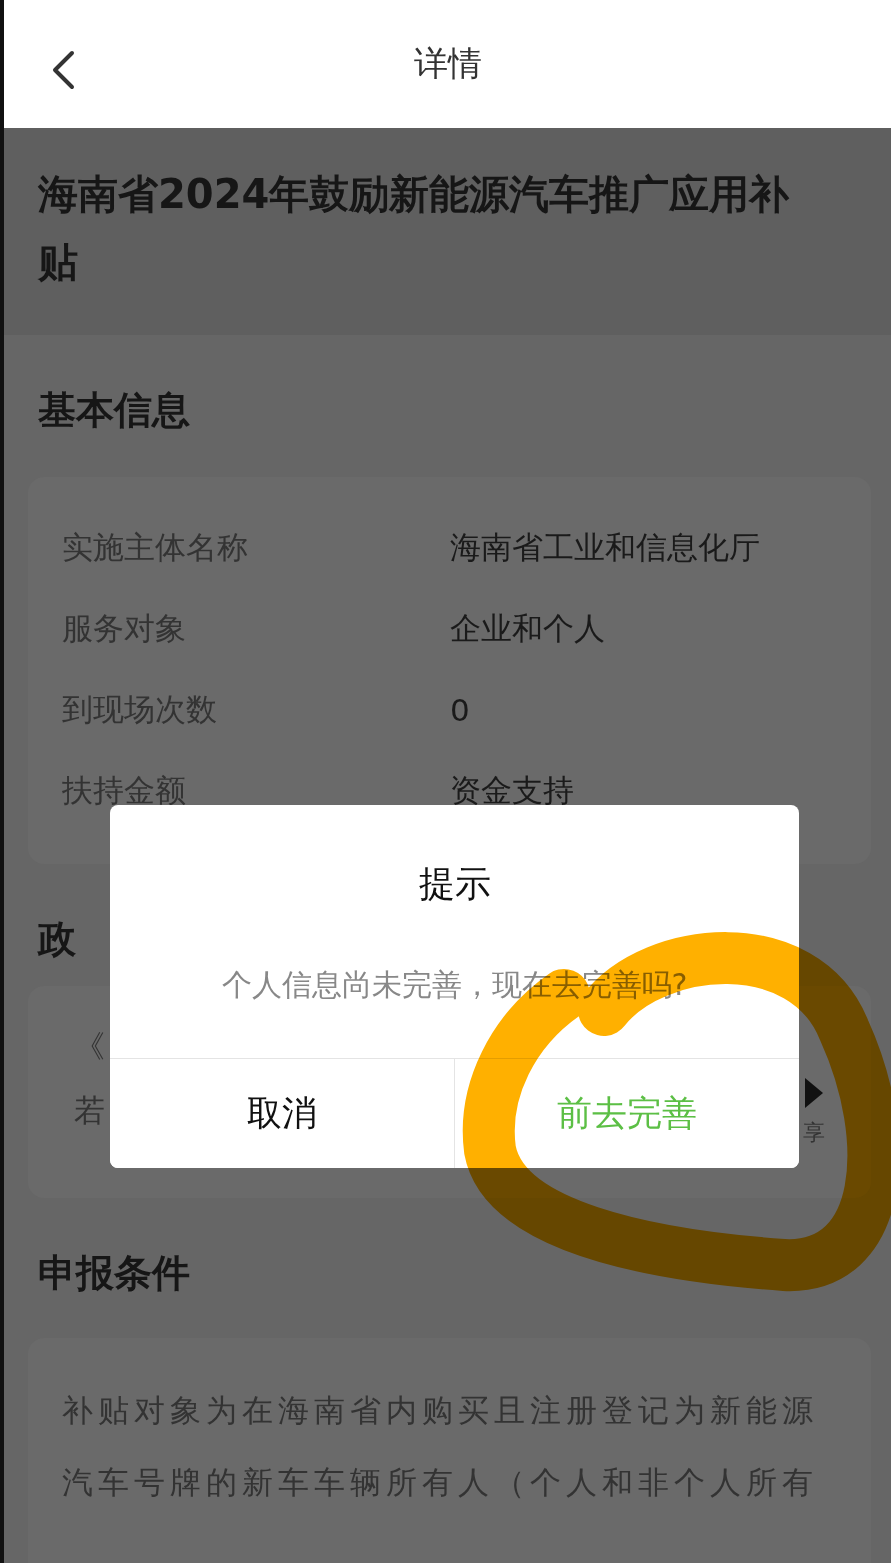  What do you see at coordinates (414, 228) in the screenshot?
I see `subsidy-title: 海南省2024年鼓励新能源汽车推广应用补贴` at bounding box center [414, 228].